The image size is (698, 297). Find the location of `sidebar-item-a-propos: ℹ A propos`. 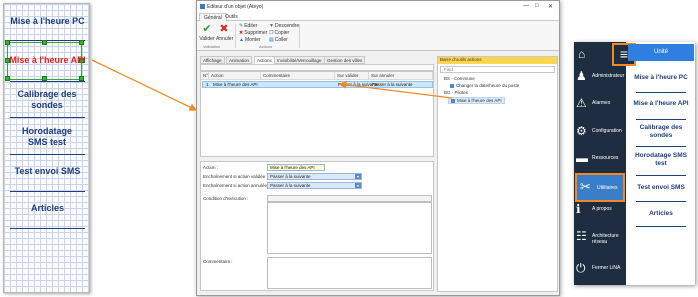

sidebar-item-a-propos: ℹ A propos is located at coordinates (600, 210).